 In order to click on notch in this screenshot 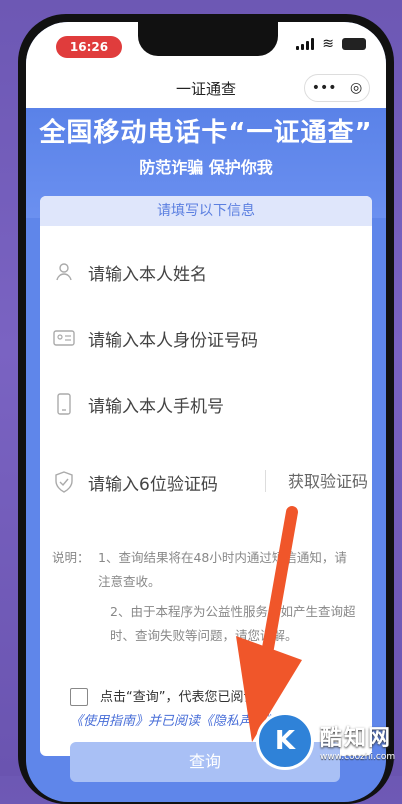, I will do `click(208, 39)`.